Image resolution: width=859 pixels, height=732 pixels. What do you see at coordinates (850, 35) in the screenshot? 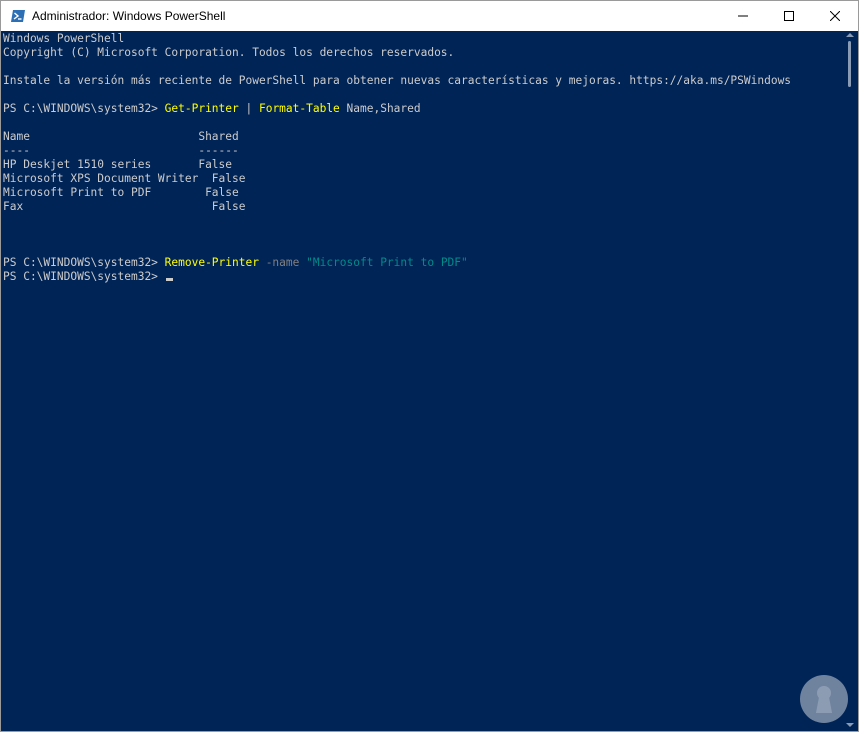
I see `scroll-up-arrow-icon` at bounding box center [850, 35].